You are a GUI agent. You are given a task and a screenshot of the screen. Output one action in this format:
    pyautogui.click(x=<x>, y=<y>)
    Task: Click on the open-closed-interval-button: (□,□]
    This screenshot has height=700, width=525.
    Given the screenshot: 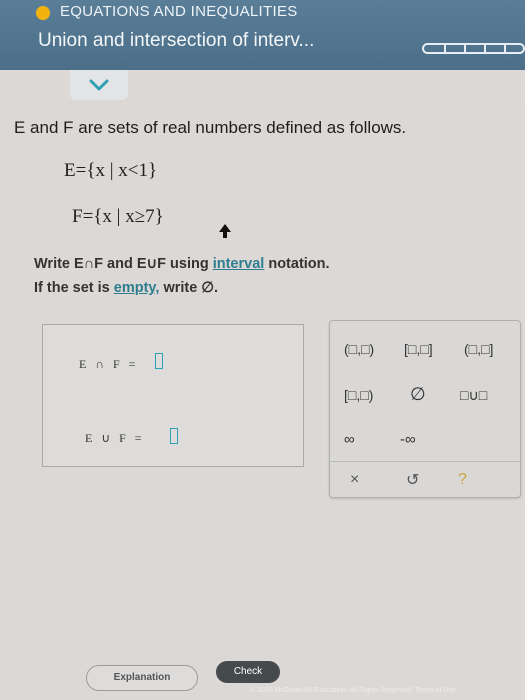 What is the action you would take?
    pyautogui.click(x=478, y=349)
    